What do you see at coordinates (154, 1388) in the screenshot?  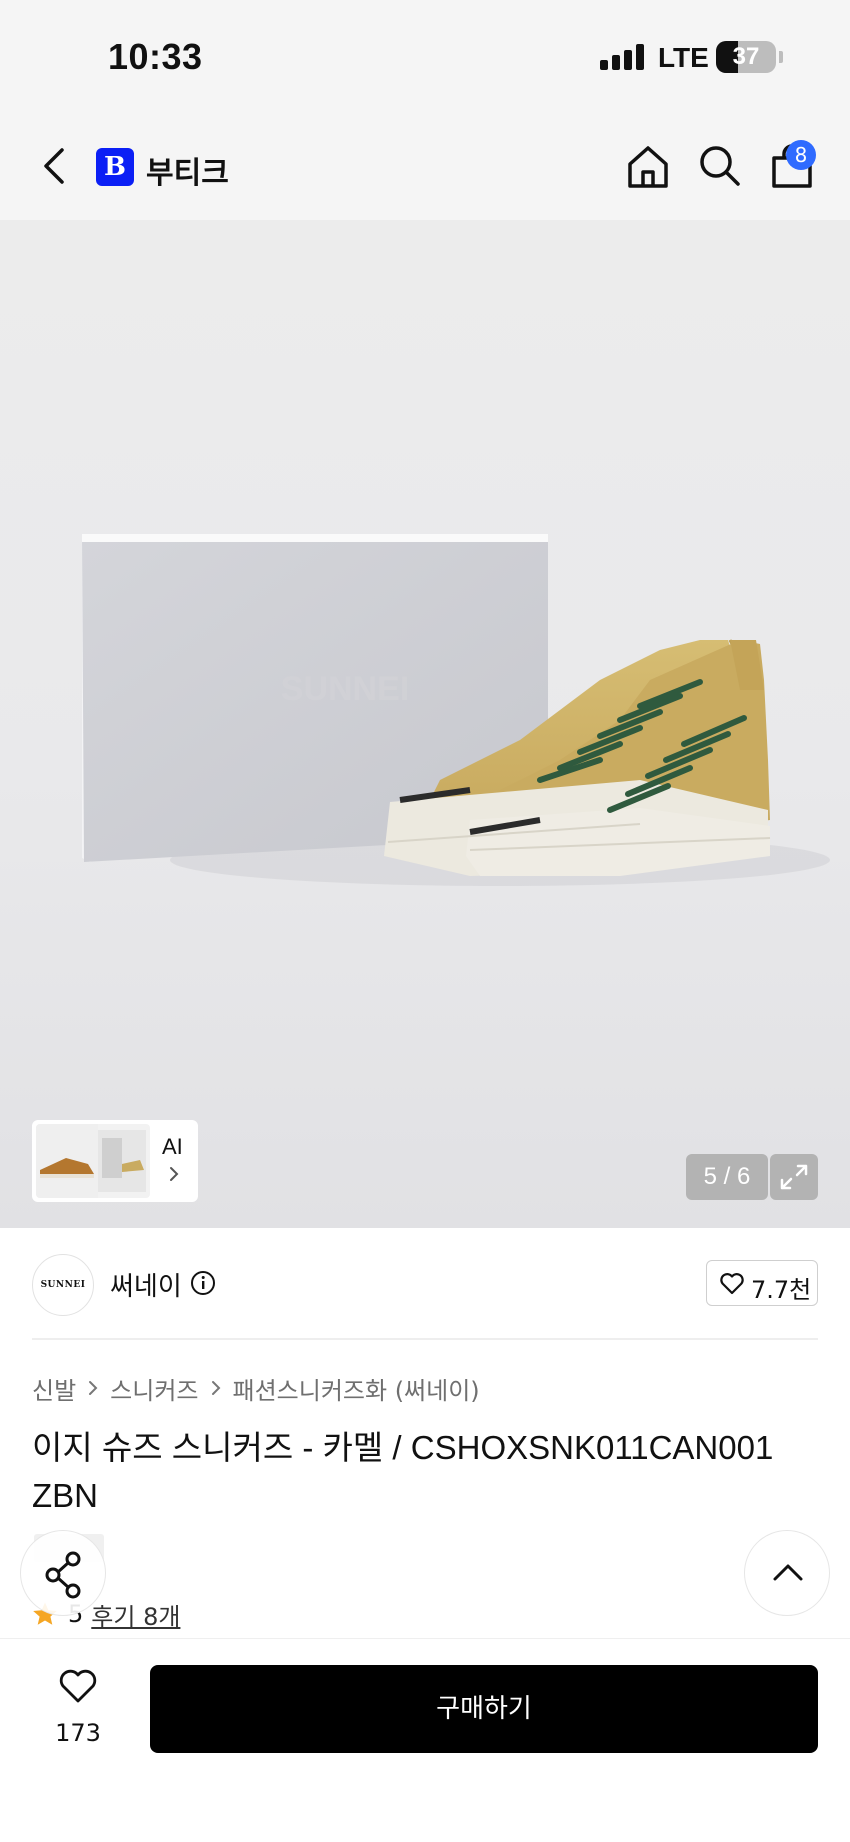 I see `breadcrumb-item: 스니커즈` at bounding box center [154, 1388].